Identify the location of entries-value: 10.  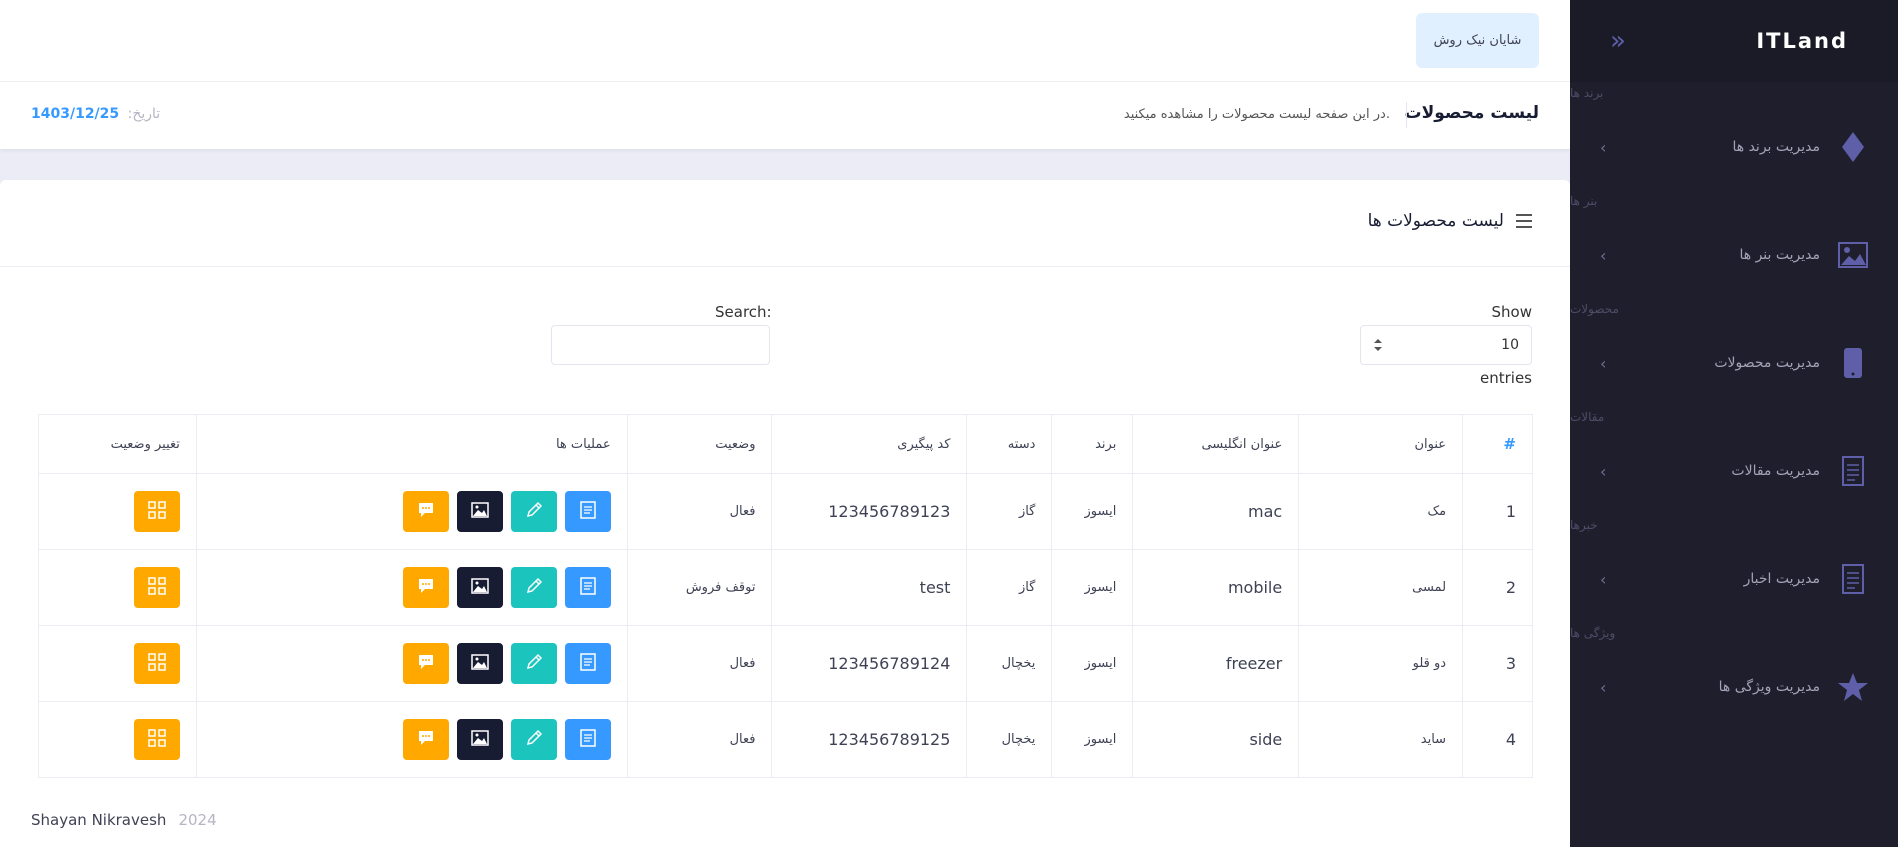
(1510, 345).